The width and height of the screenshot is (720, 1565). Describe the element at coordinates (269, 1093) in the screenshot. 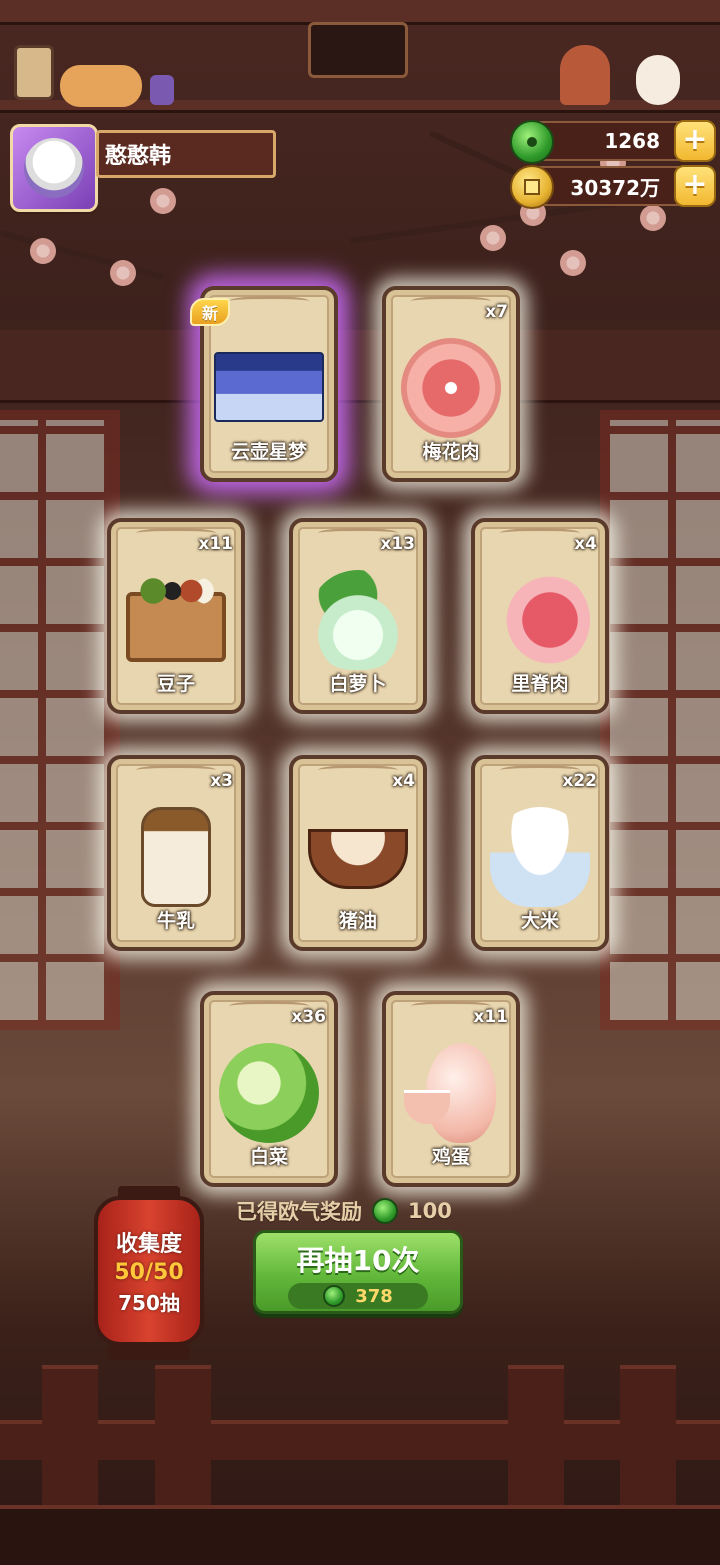

I see `cabbage-icon` at that location.